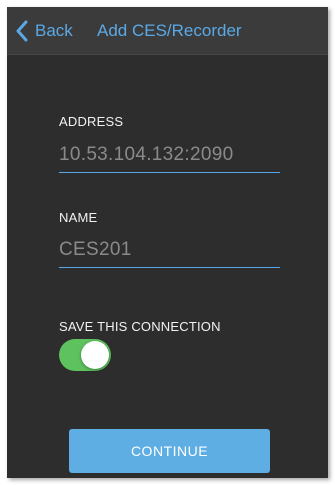 Image resolution: width=335 pixels, height=485 pixels. What do you see at coordinates (95, 355) in the screenshot?
I see `toggle-knob` at bounding box center [95, 355].